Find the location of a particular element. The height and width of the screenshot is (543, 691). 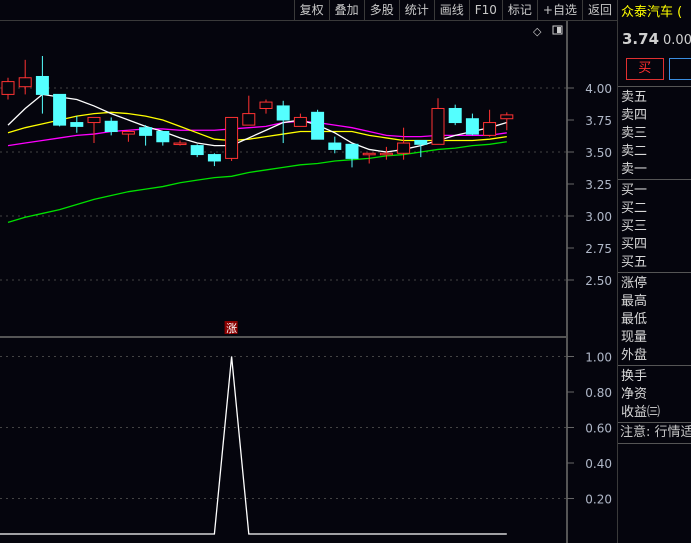

ma60-line is located at coordinates (257, 182).